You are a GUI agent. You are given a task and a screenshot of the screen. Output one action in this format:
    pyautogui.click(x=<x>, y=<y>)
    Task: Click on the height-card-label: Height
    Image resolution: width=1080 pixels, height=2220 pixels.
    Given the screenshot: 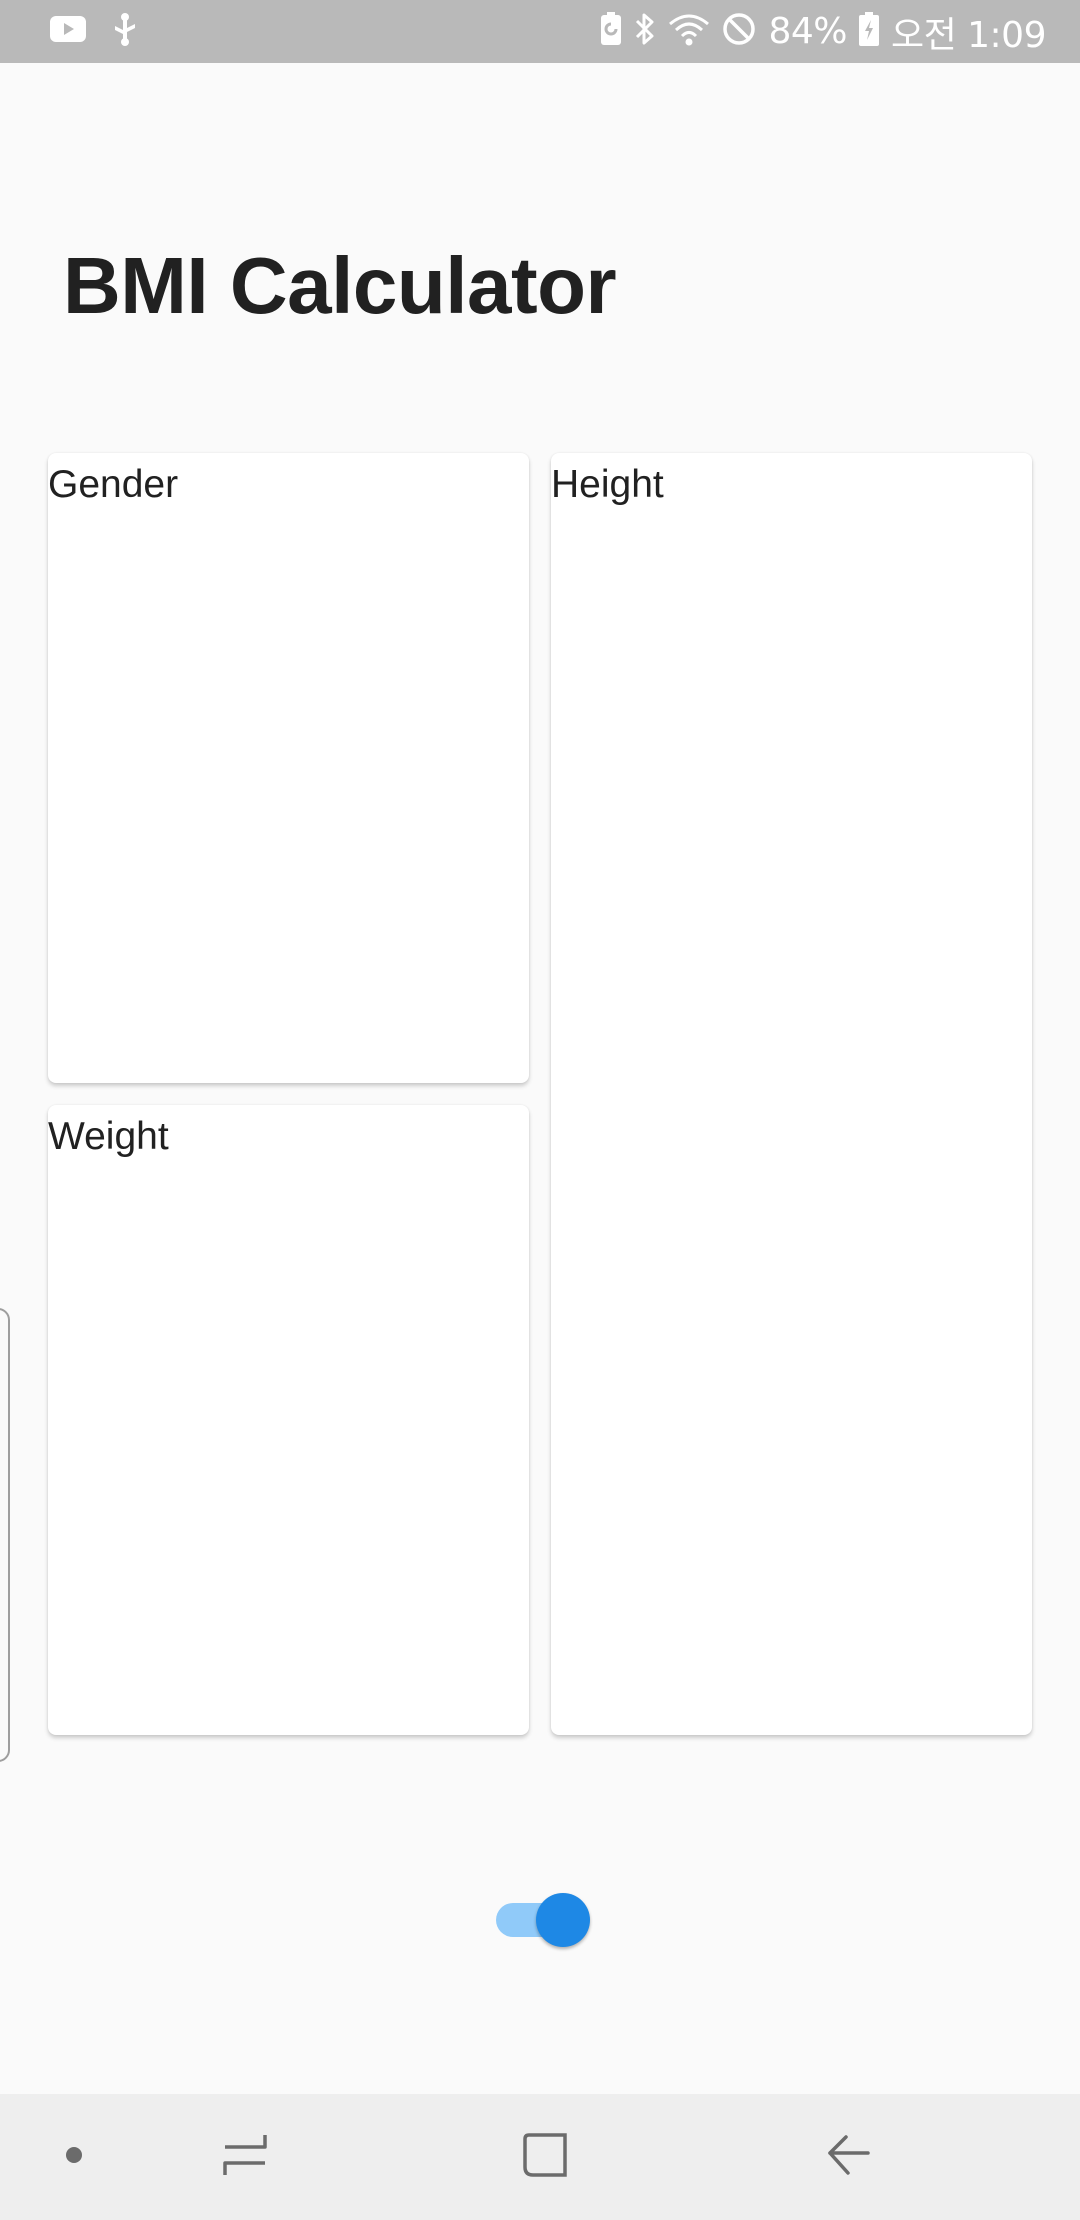 What is the action you would take?
    pyautogui.click(x=607, y=484)
    